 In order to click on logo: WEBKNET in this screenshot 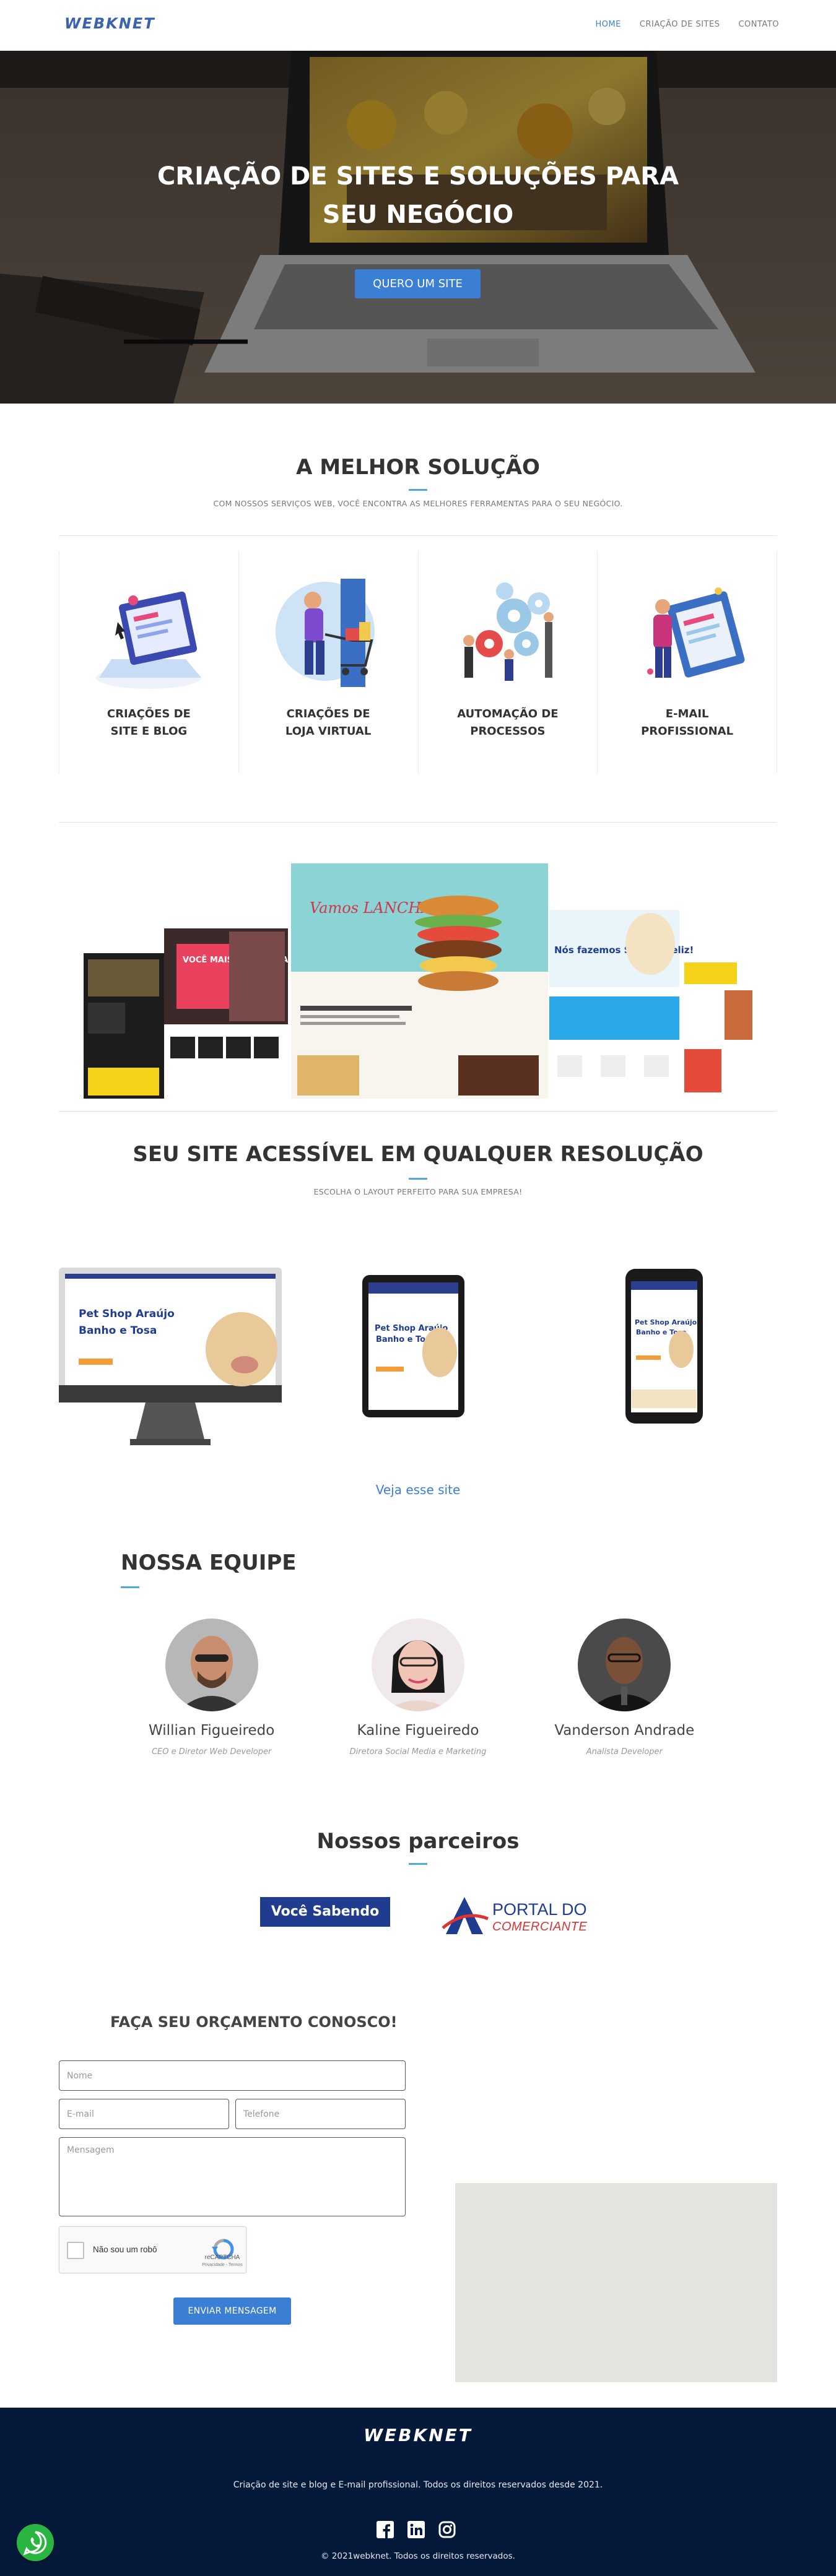, I will do `click(109, 23)`.